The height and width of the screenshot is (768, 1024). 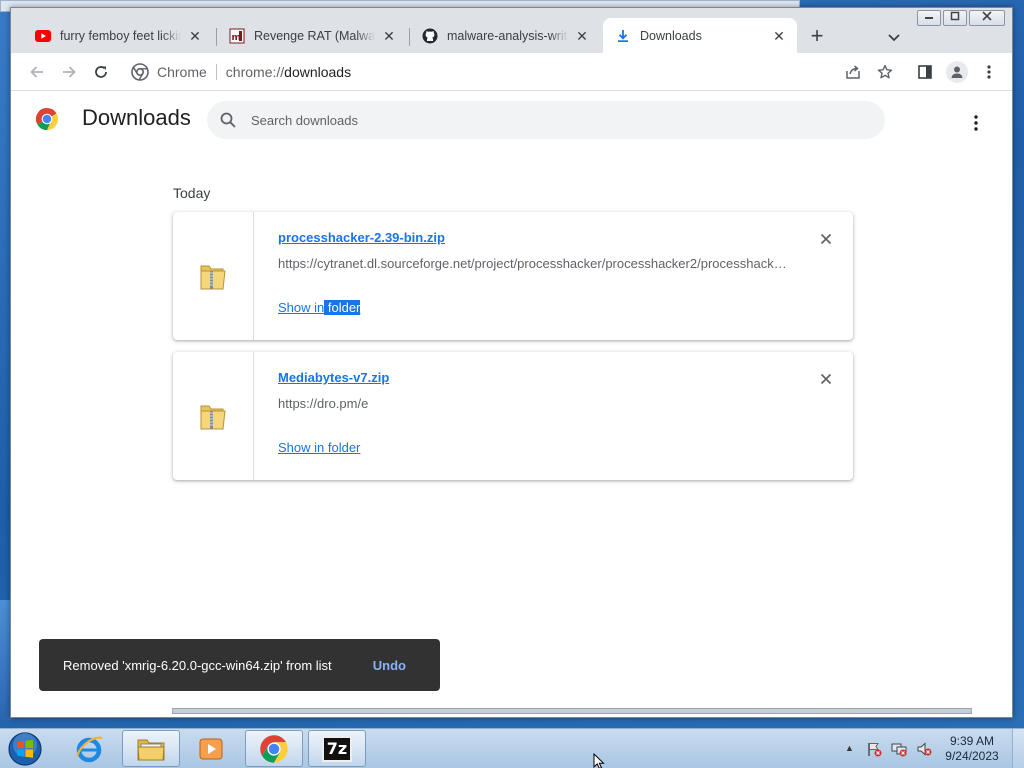 I want to click on undo-button: Undo, so click(x=389, y=665).